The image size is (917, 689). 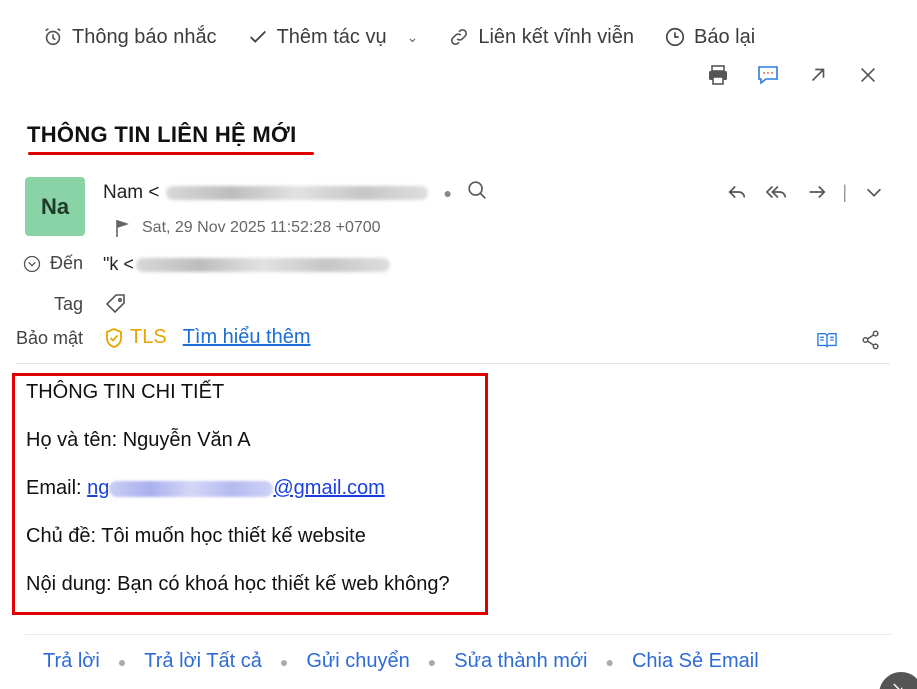 I want to click on header-divider, so click(x=453, y=363).